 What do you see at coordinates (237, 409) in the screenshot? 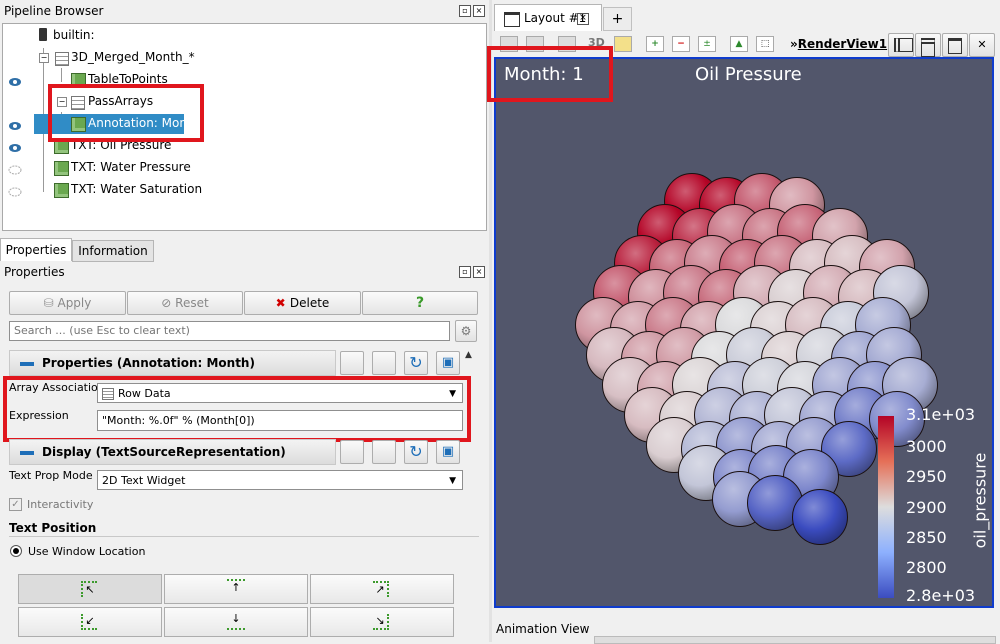
I see `highlight-box-properties` at bounding box center [237, 409].